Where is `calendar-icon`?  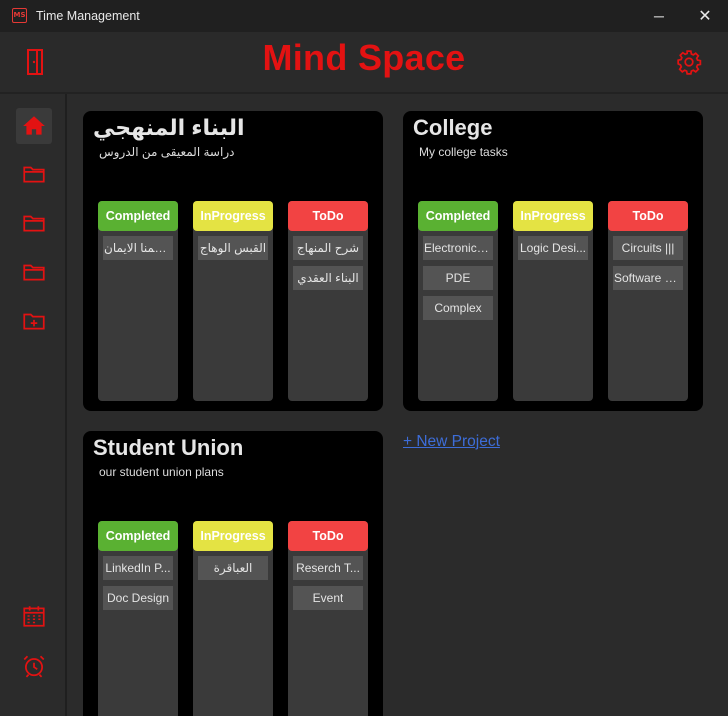
calendar-icon is located at coordinates (34, 616).